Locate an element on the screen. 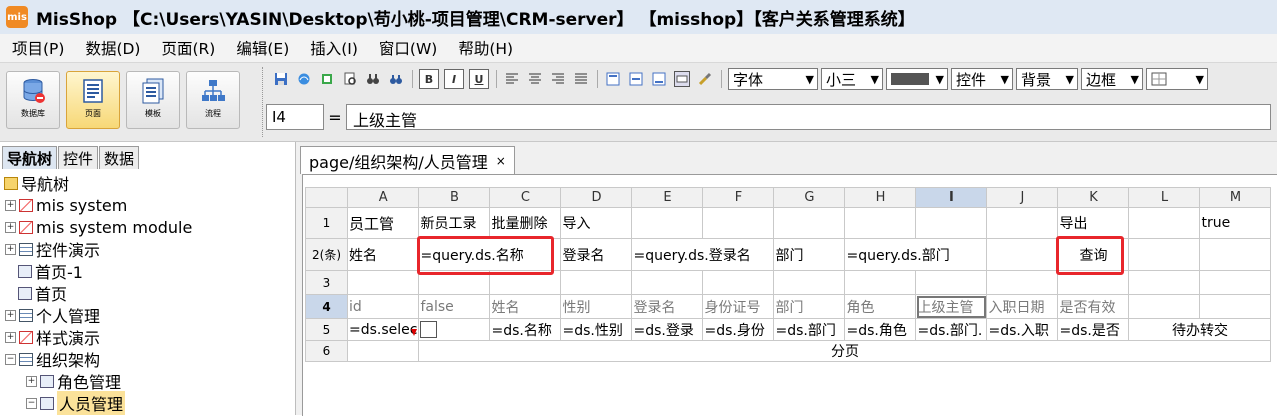 The width and height of the screenshot is (1277, 416). menu-window: 窗口(W) is located at coordinates (406, 48).